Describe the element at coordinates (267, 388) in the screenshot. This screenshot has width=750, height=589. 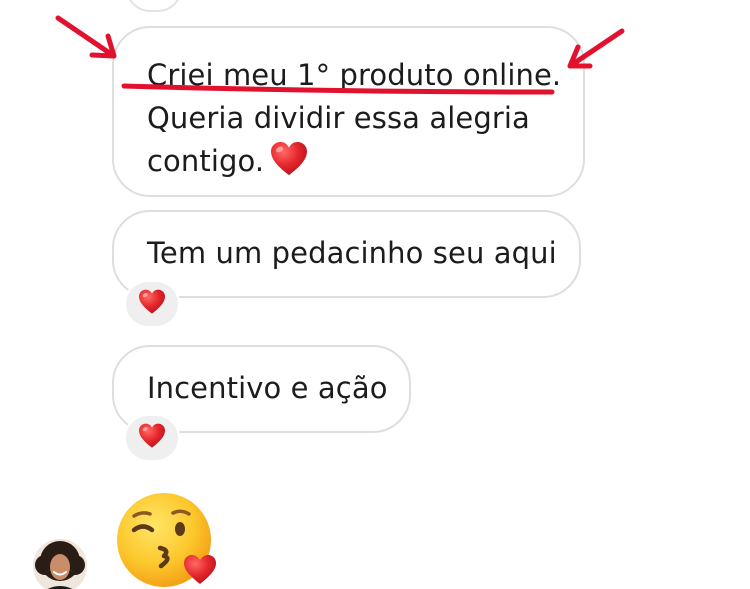
I see `message-3-text: Incentivo e ação` at that location.